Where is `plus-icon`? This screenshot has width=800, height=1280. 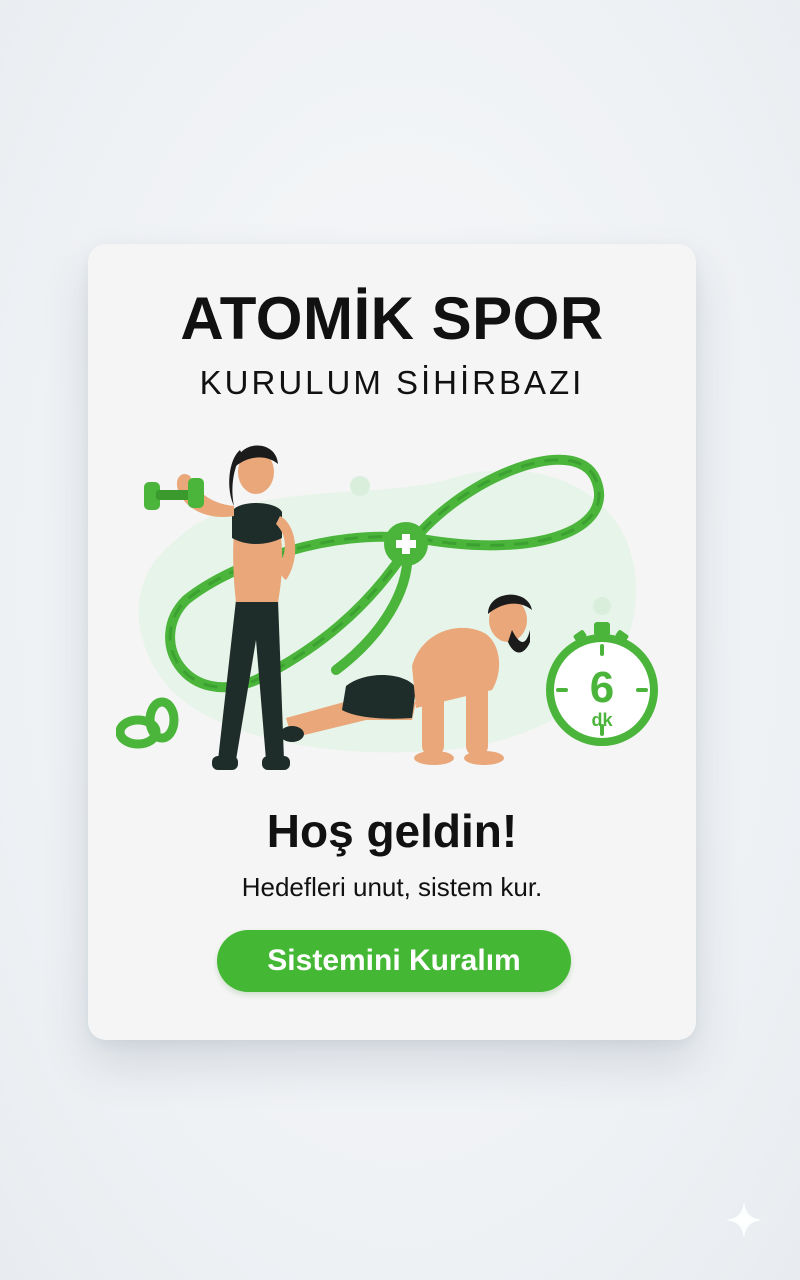
plus-icon is located at coordinates (406, 544).